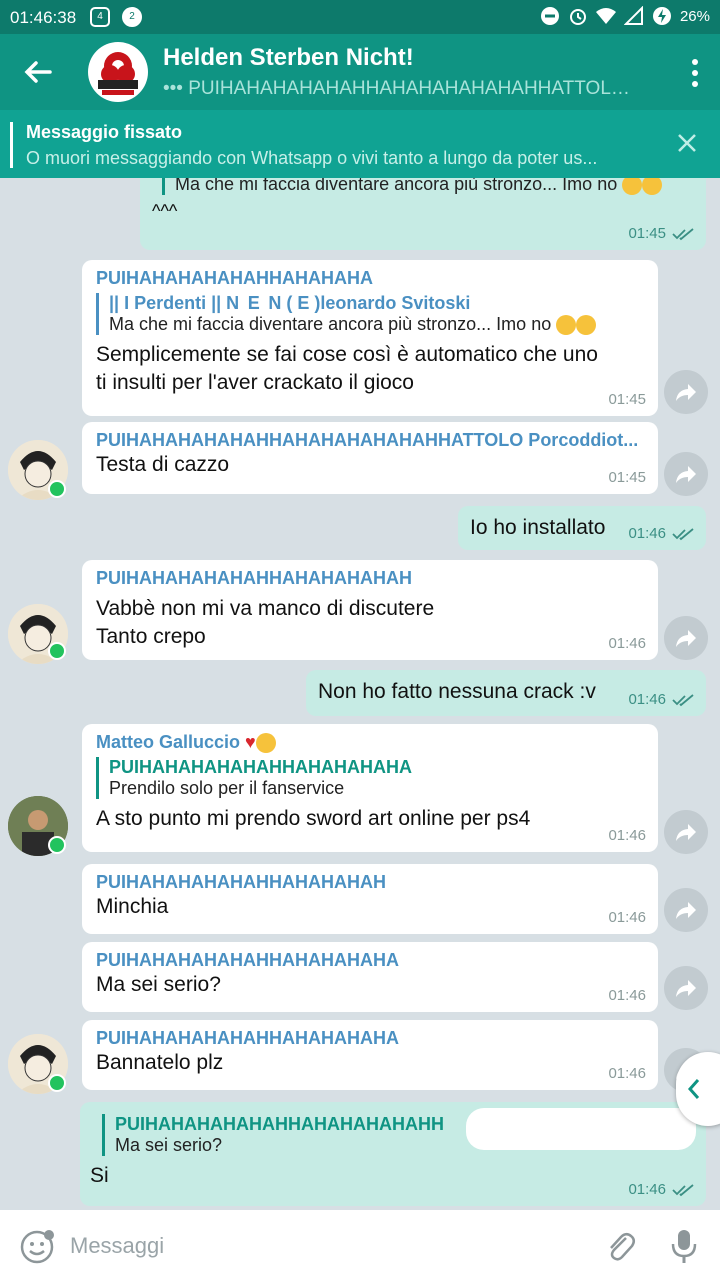 This screenshot has height=1280, width=720. What do you see at coordinates (549, 16) in the screenshot?
I see `do-not-disturb-icon` at bounding box center [549, 16].